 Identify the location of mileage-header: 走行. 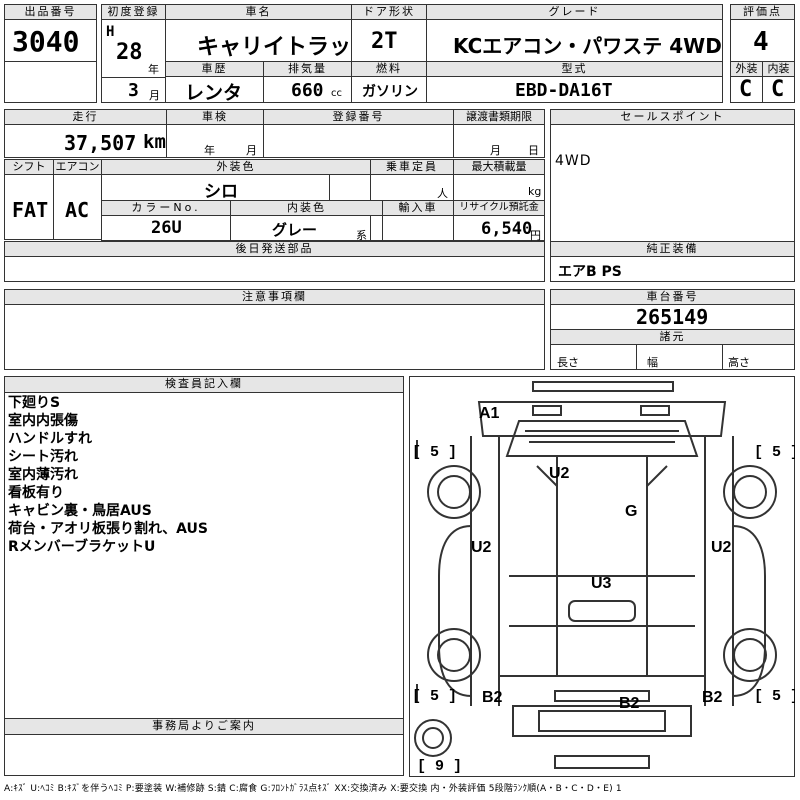
(85, 117).